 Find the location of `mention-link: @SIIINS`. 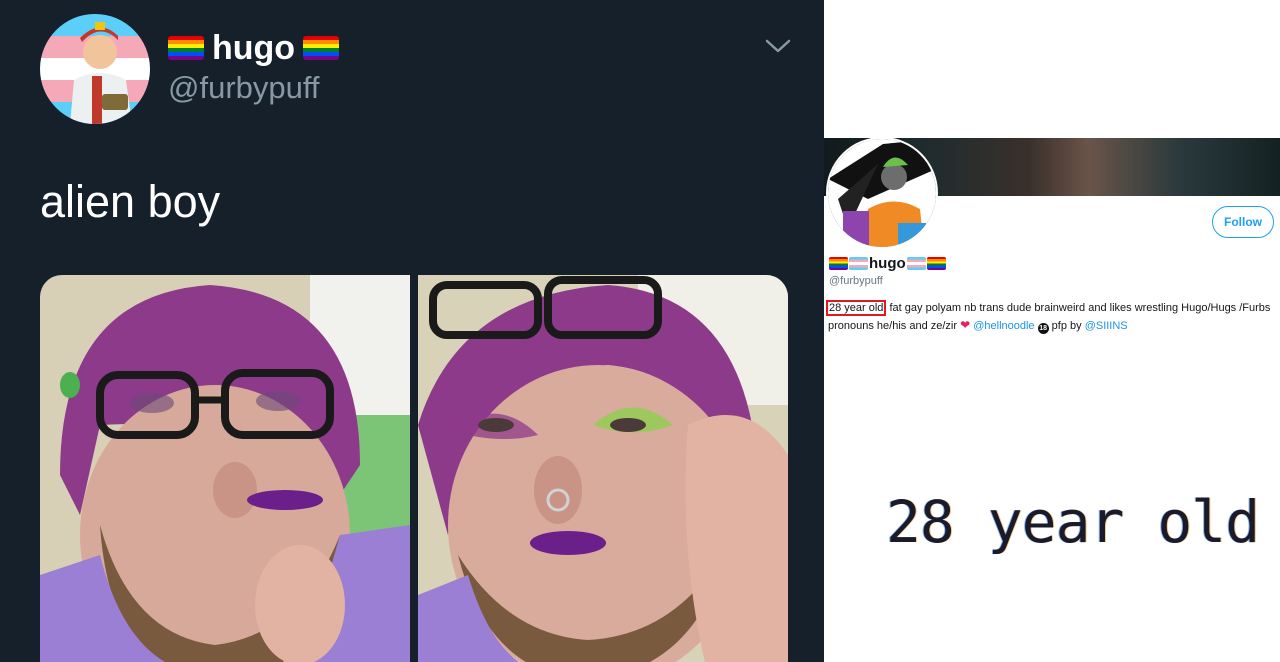

mention-link: @SIIINS is located at coordinates (1106, 326).